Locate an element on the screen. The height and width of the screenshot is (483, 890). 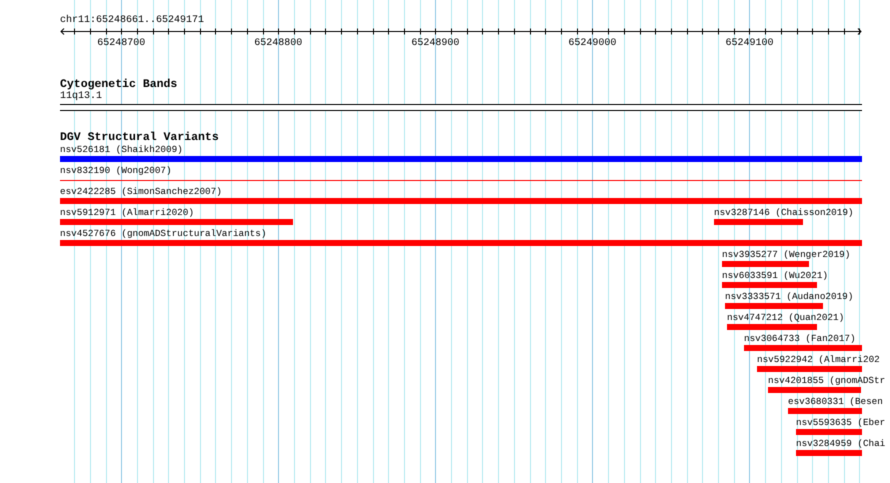
tick-label: 65249100 is located at coordinates (749, 43).